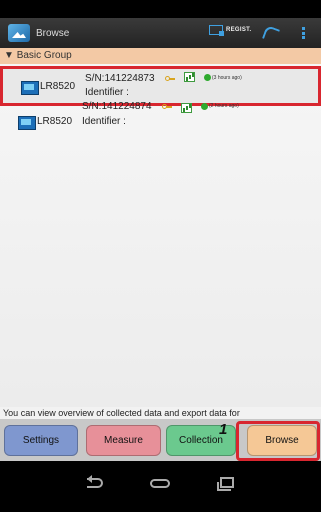 The height and width of the screenshot is (512, 321). Describe the element at coordinates (271, 33) in the screenshot. I see `wireless-icon` at that location.